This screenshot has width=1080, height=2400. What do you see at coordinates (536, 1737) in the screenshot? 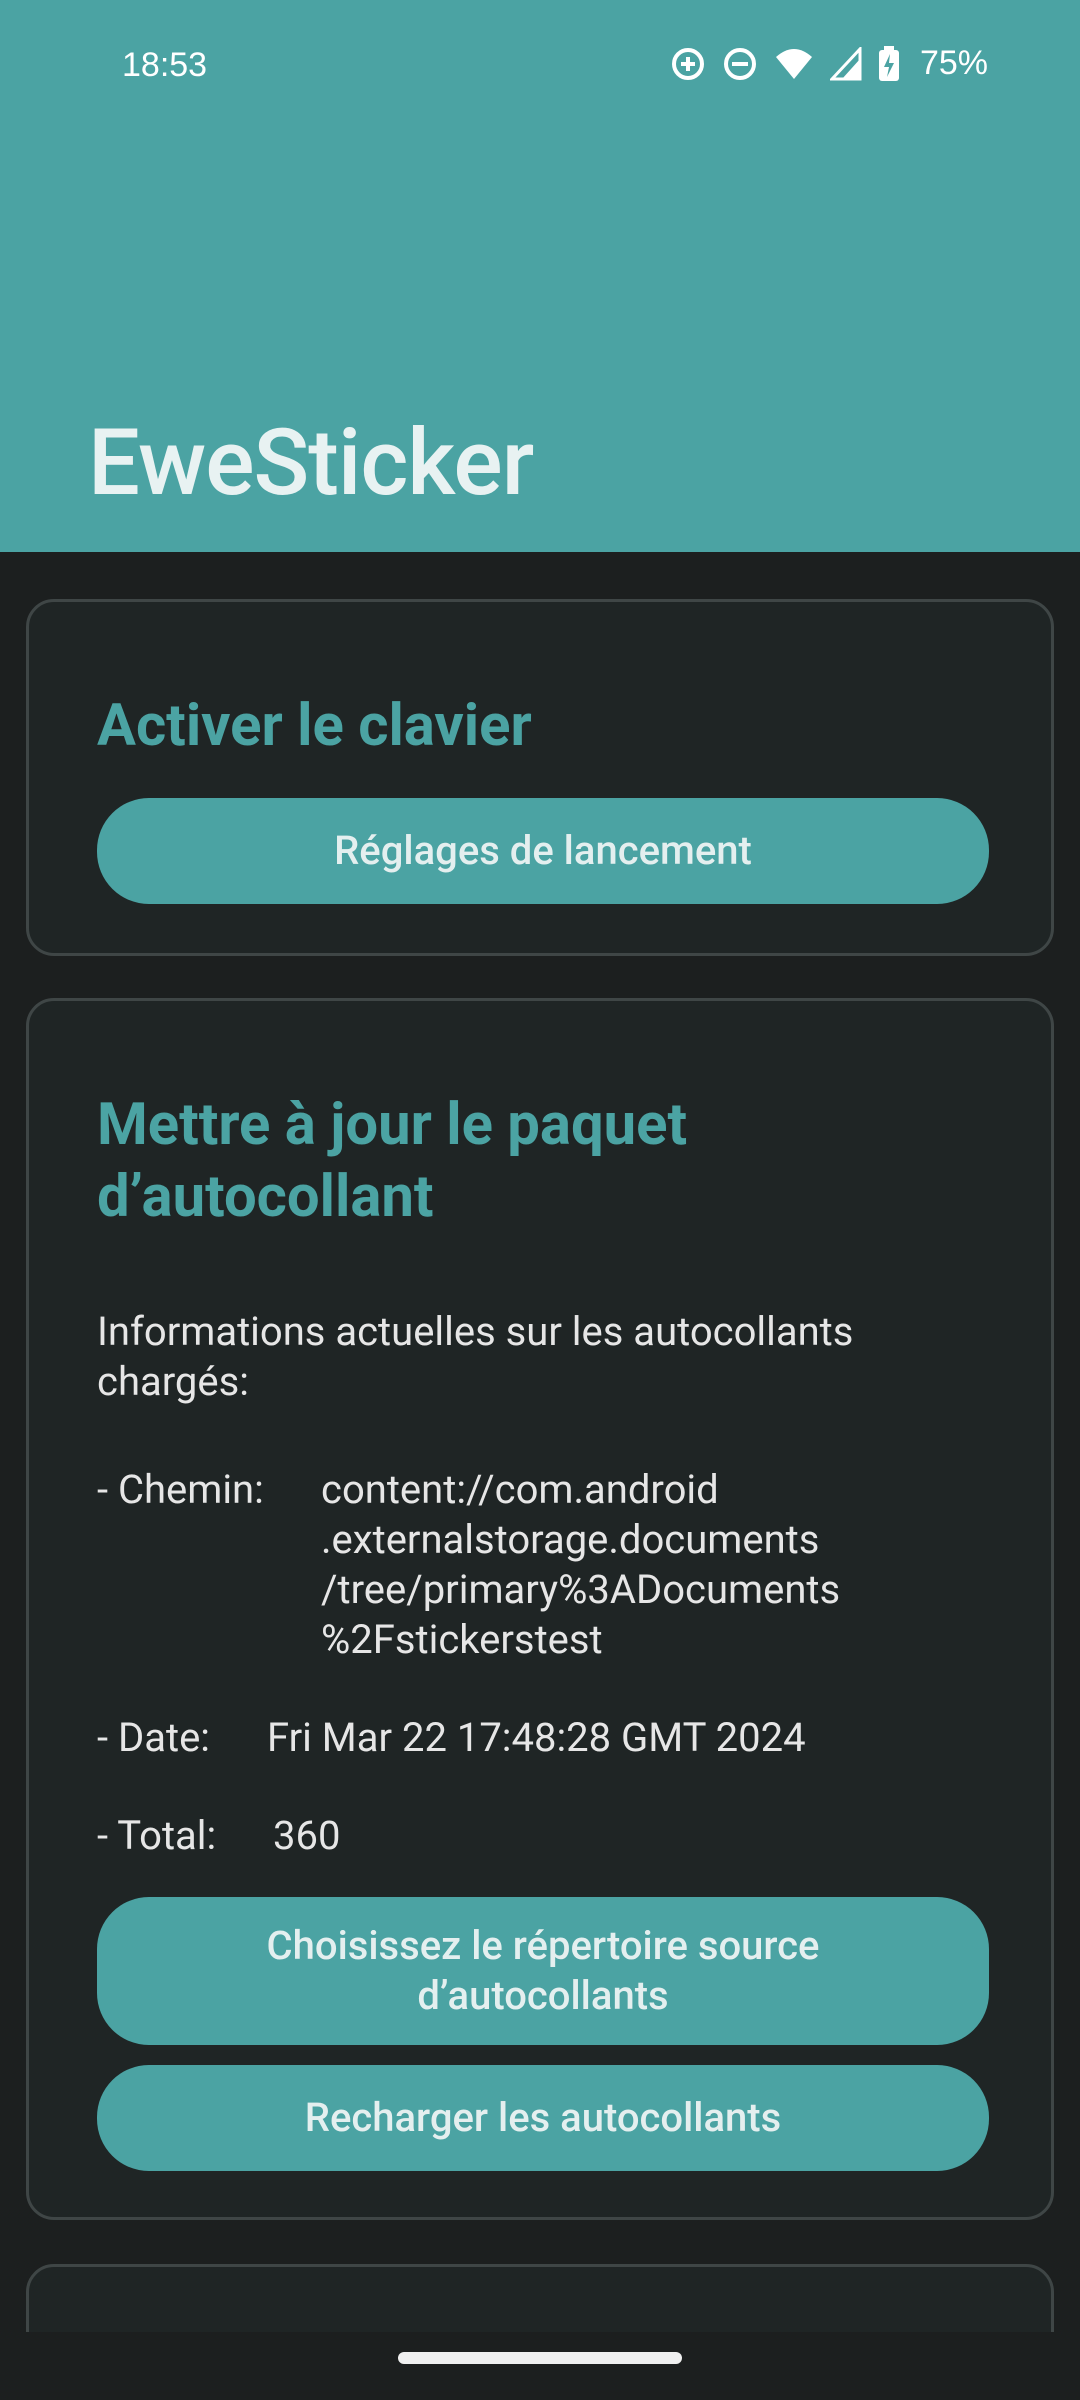
I see `date-value: Fri Mar 22 17:48:28 GMT 2024` at bounding box center [536, 1737].